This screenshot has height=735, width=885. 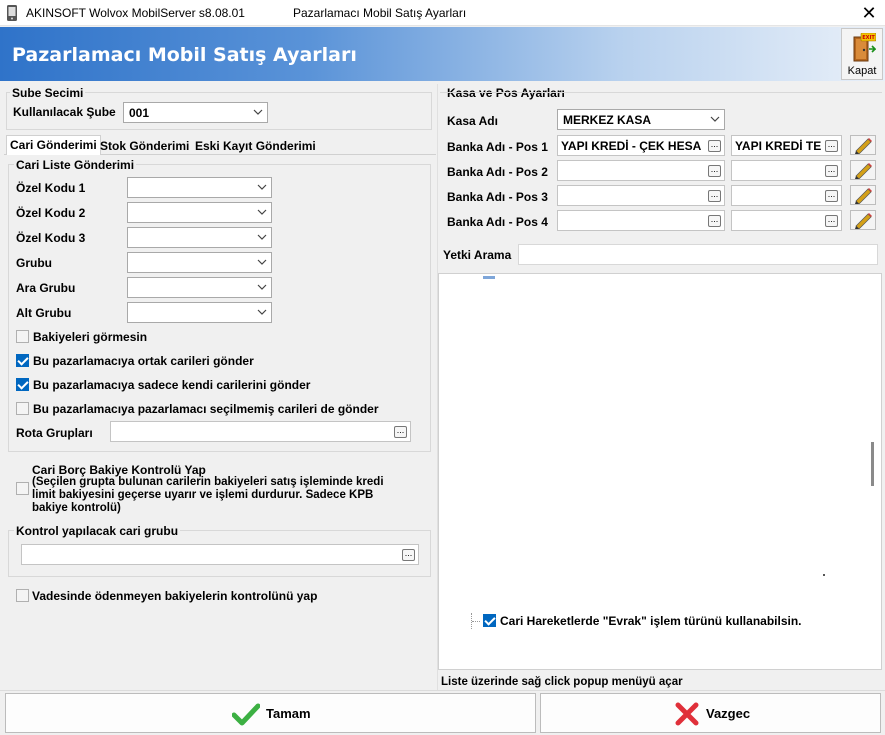 What do you see at coordinates (135, 13) in the screenshot?
I see `app-title: AKINSOFT Wolvox MobilServer s8.08.01` at bounding box center [135, 13].